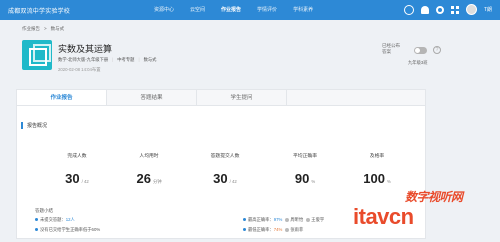  Describe the element at coordinates (408, 9) in the screenshot. I see `globe-icon` at that location.